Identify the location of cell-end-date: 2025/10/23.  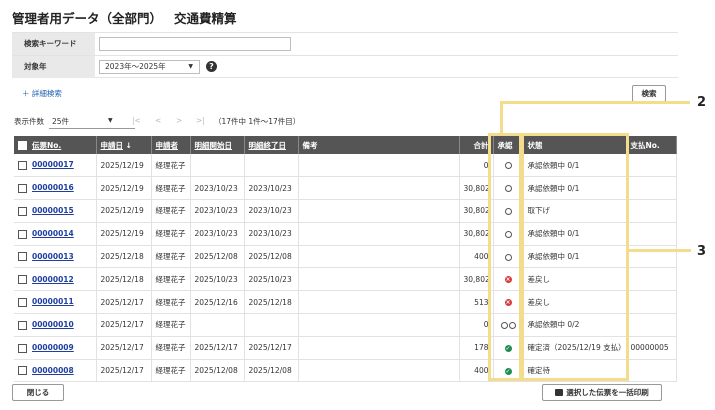
(271, 279).